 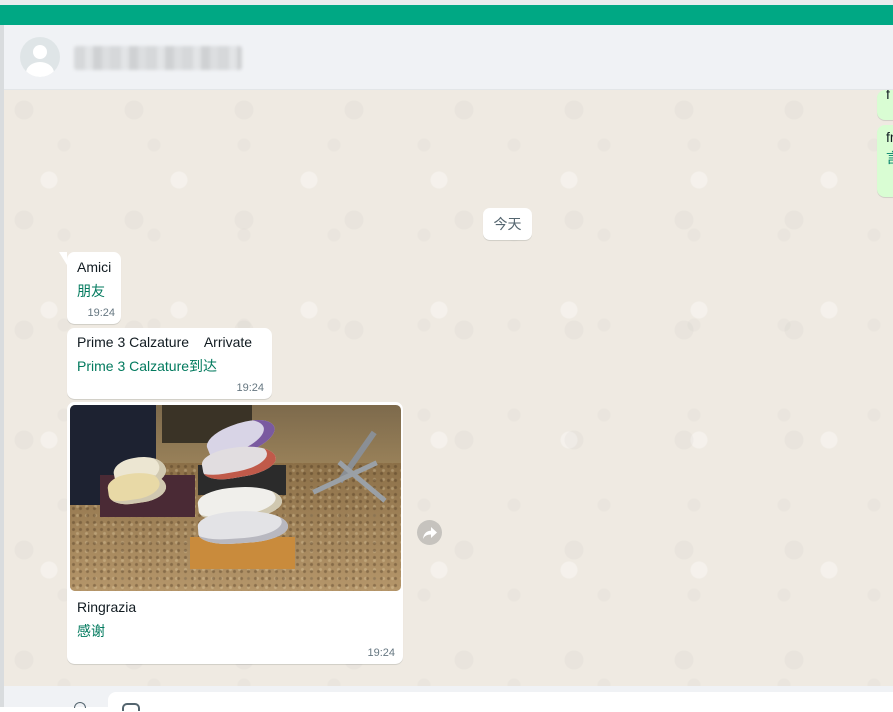 What do you see at coordinates (94, 267) in the screenshot?
I see `message-text: Amici` at bounding box center [94, 267].